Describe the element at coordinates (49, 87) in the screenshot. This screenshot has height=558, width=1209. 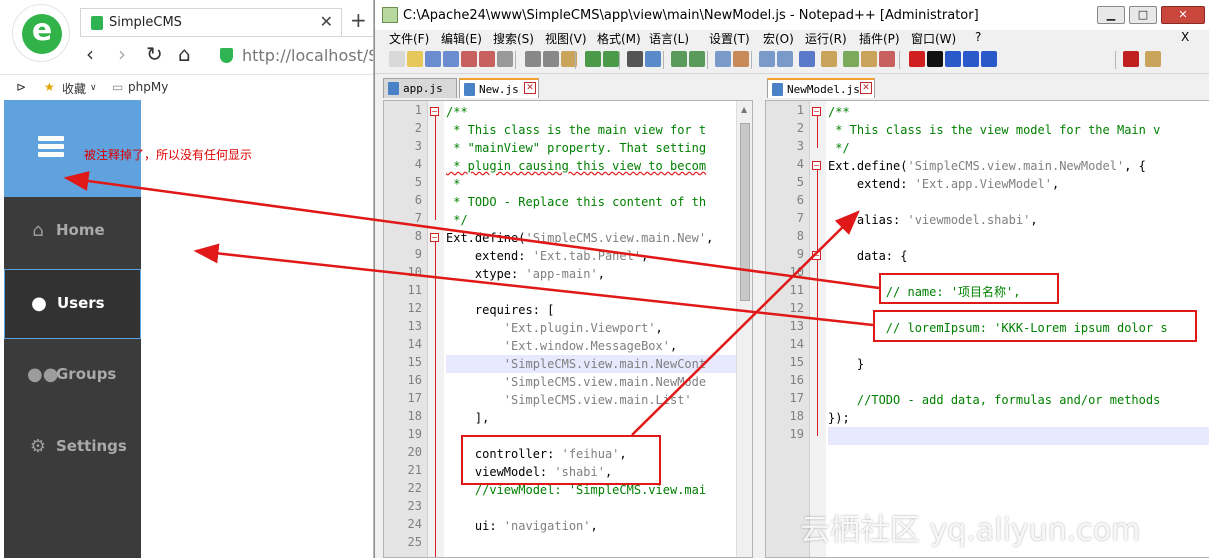
I see `star-icon: ★` at that location.